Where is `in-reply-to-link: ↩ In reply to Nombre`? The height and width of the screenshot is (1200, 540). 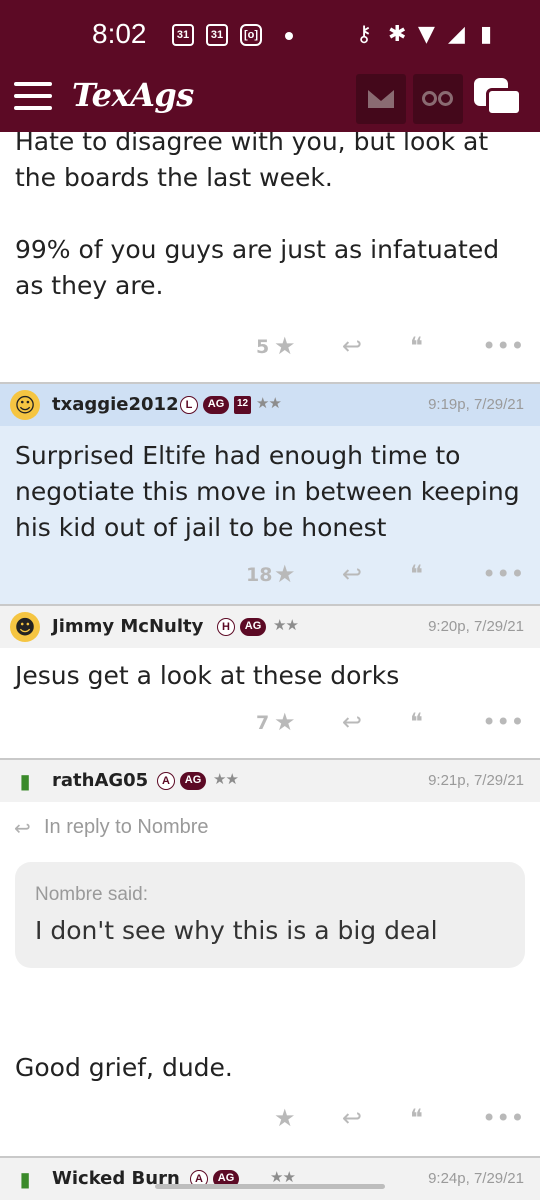
in-reply-to-link: ↩ In reply to Nombre is located at coordinates (270, 826).